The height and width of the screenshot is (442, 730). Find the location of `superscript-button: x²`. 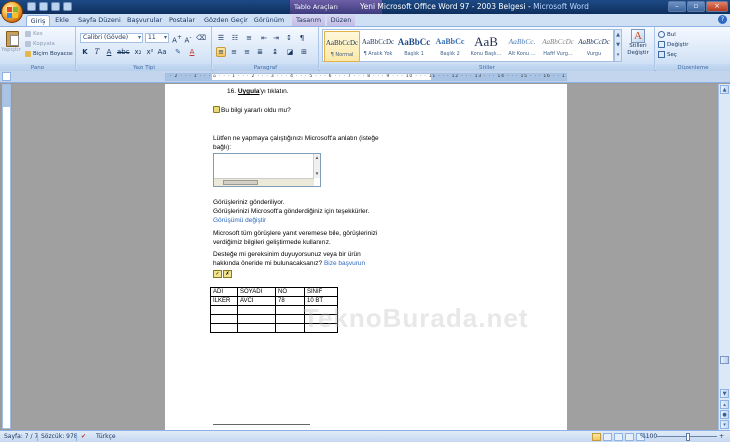

superscript-button: x² is located at coordinates (150, 52).